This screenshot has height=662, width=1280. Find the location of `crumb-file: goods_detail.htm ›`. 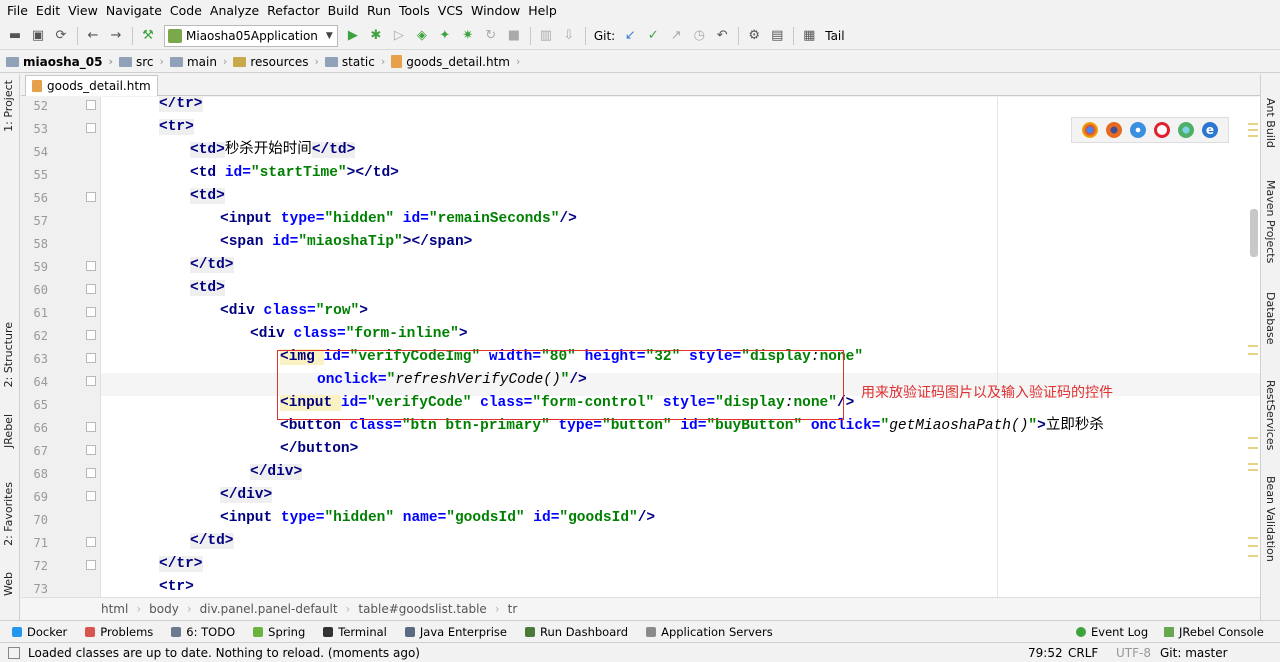

crumb-file: goods_detail.htm › is located at coordinates (455, 62).